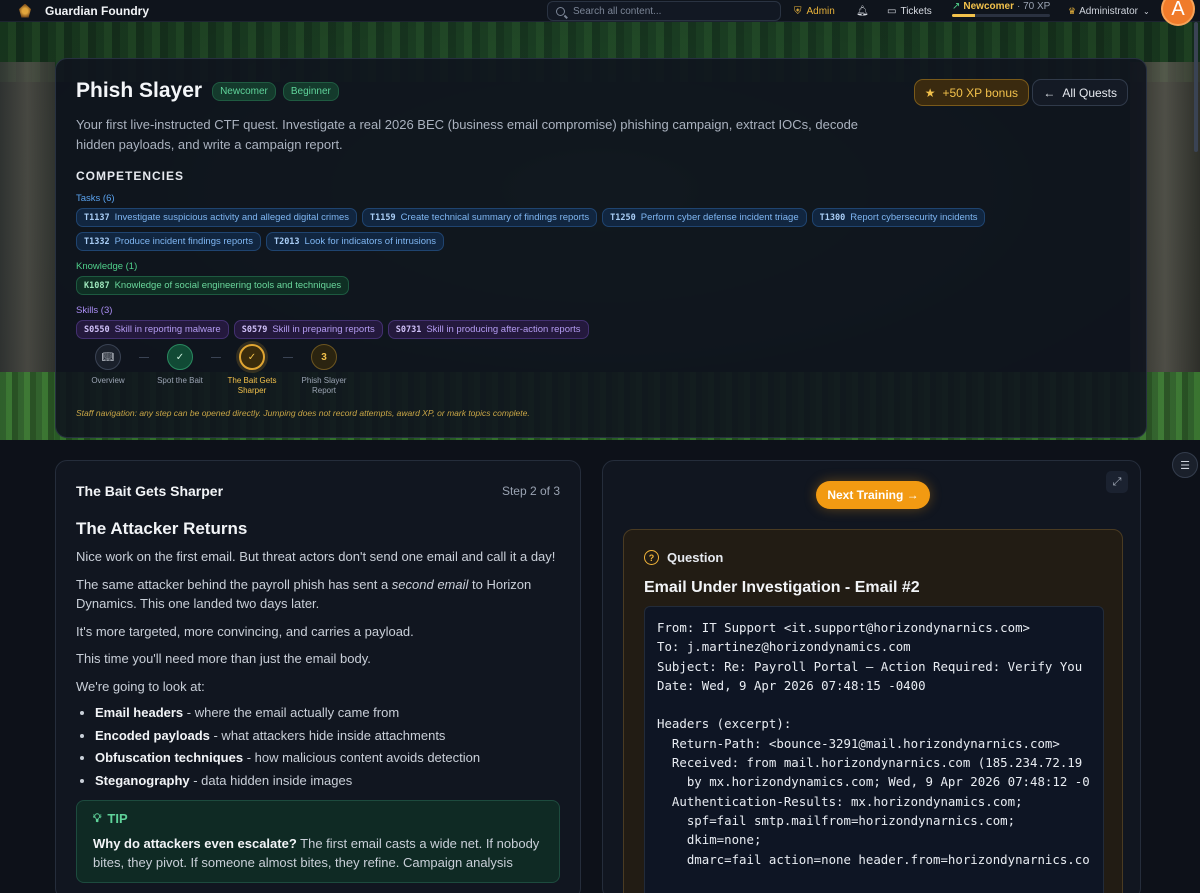 The height and width of the screenshot is (893, 1200). What do you see at coordinates (97, 217) in the screenshot?
I see `task-chip-code: T1137` at bounding box center [97, 217].